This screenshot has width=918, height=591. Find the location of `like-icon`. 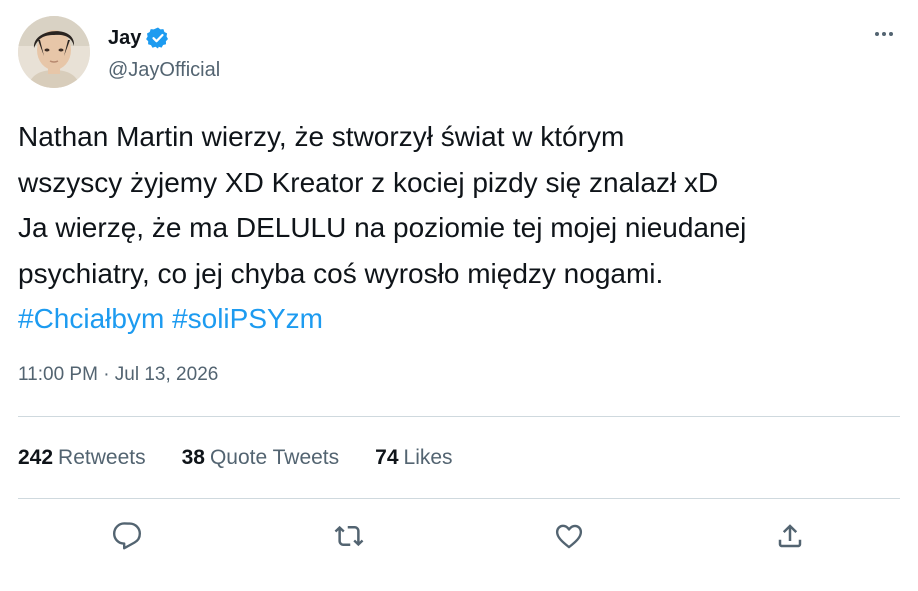

like-icon is located at coordinates (569, 536).